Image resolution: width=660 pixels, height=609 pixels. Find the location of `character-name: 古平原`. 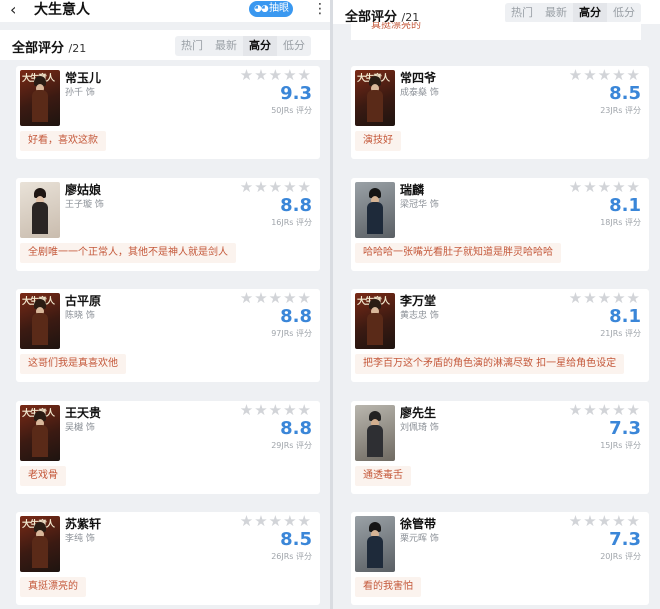

character-name: 古平原 is located at coordinates (83, 301).